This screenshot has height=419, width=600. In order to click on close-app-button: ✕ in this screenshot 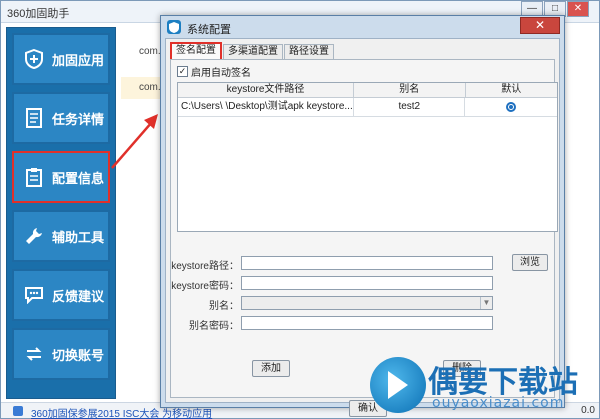, I will do `click(578, 9)`.